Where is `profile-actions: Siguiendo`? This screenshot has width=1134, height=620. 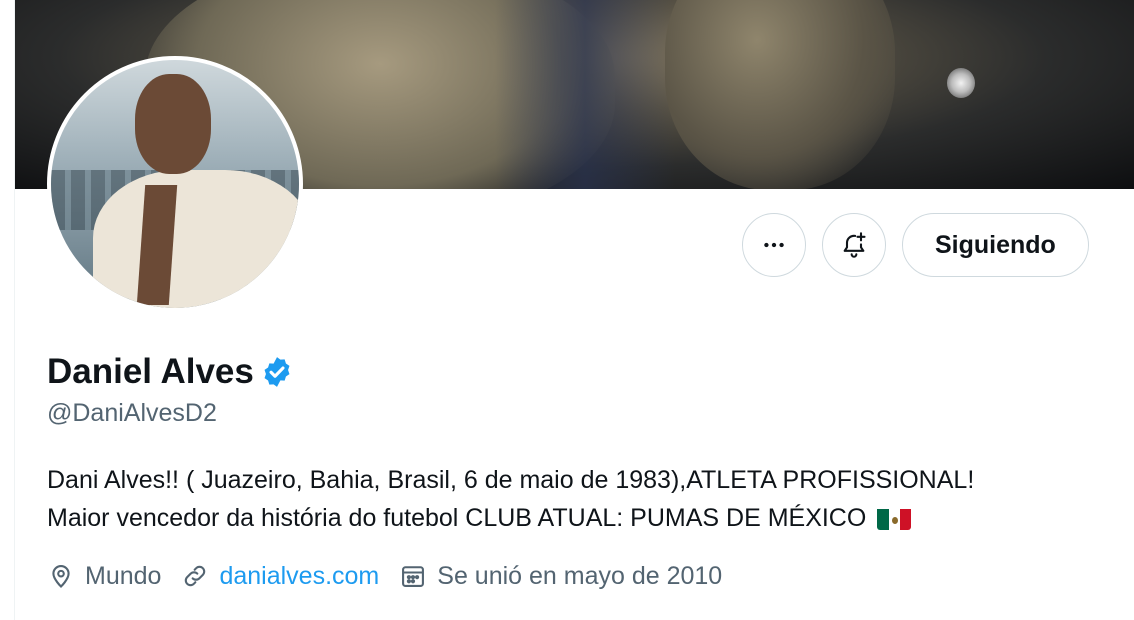 profile-actions: Siguiendo is located at coordinates (915, 245).